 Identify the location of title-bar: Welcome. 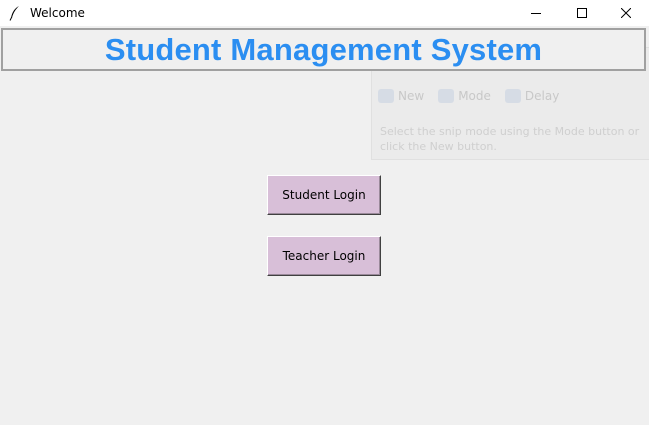
(324, 13).